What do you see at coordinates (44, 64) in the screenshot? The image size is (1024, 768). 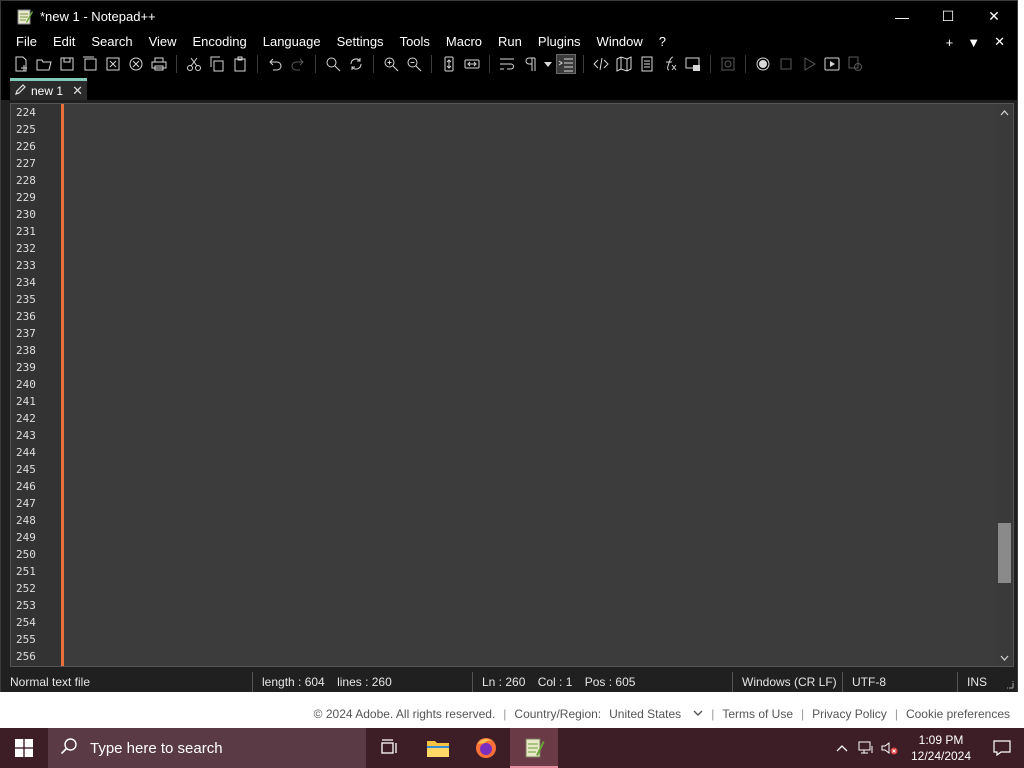 I see `open-folder-icon` at bounding box center [44, 64].